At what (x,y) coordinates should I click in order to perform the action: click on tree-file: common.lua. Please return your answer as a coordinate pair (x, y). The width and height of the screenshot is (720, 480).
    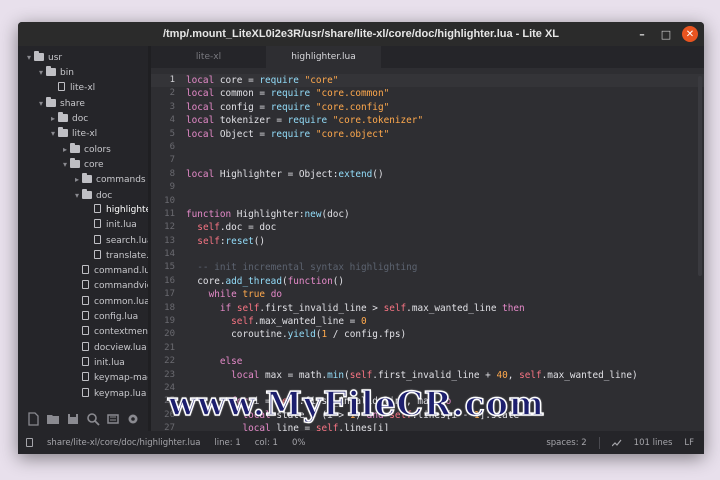
    Looking at the image, I should click on (83, 302).